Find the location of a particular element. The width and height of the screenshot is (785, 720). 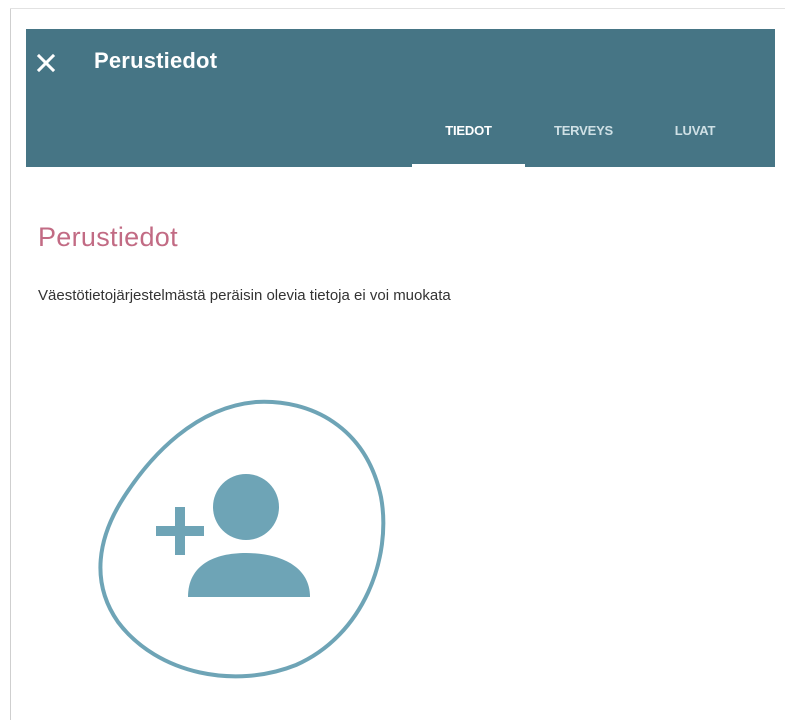

tab-bar: TIEDOT TERVEYS LUVAT is located at coordinates (580, 137).